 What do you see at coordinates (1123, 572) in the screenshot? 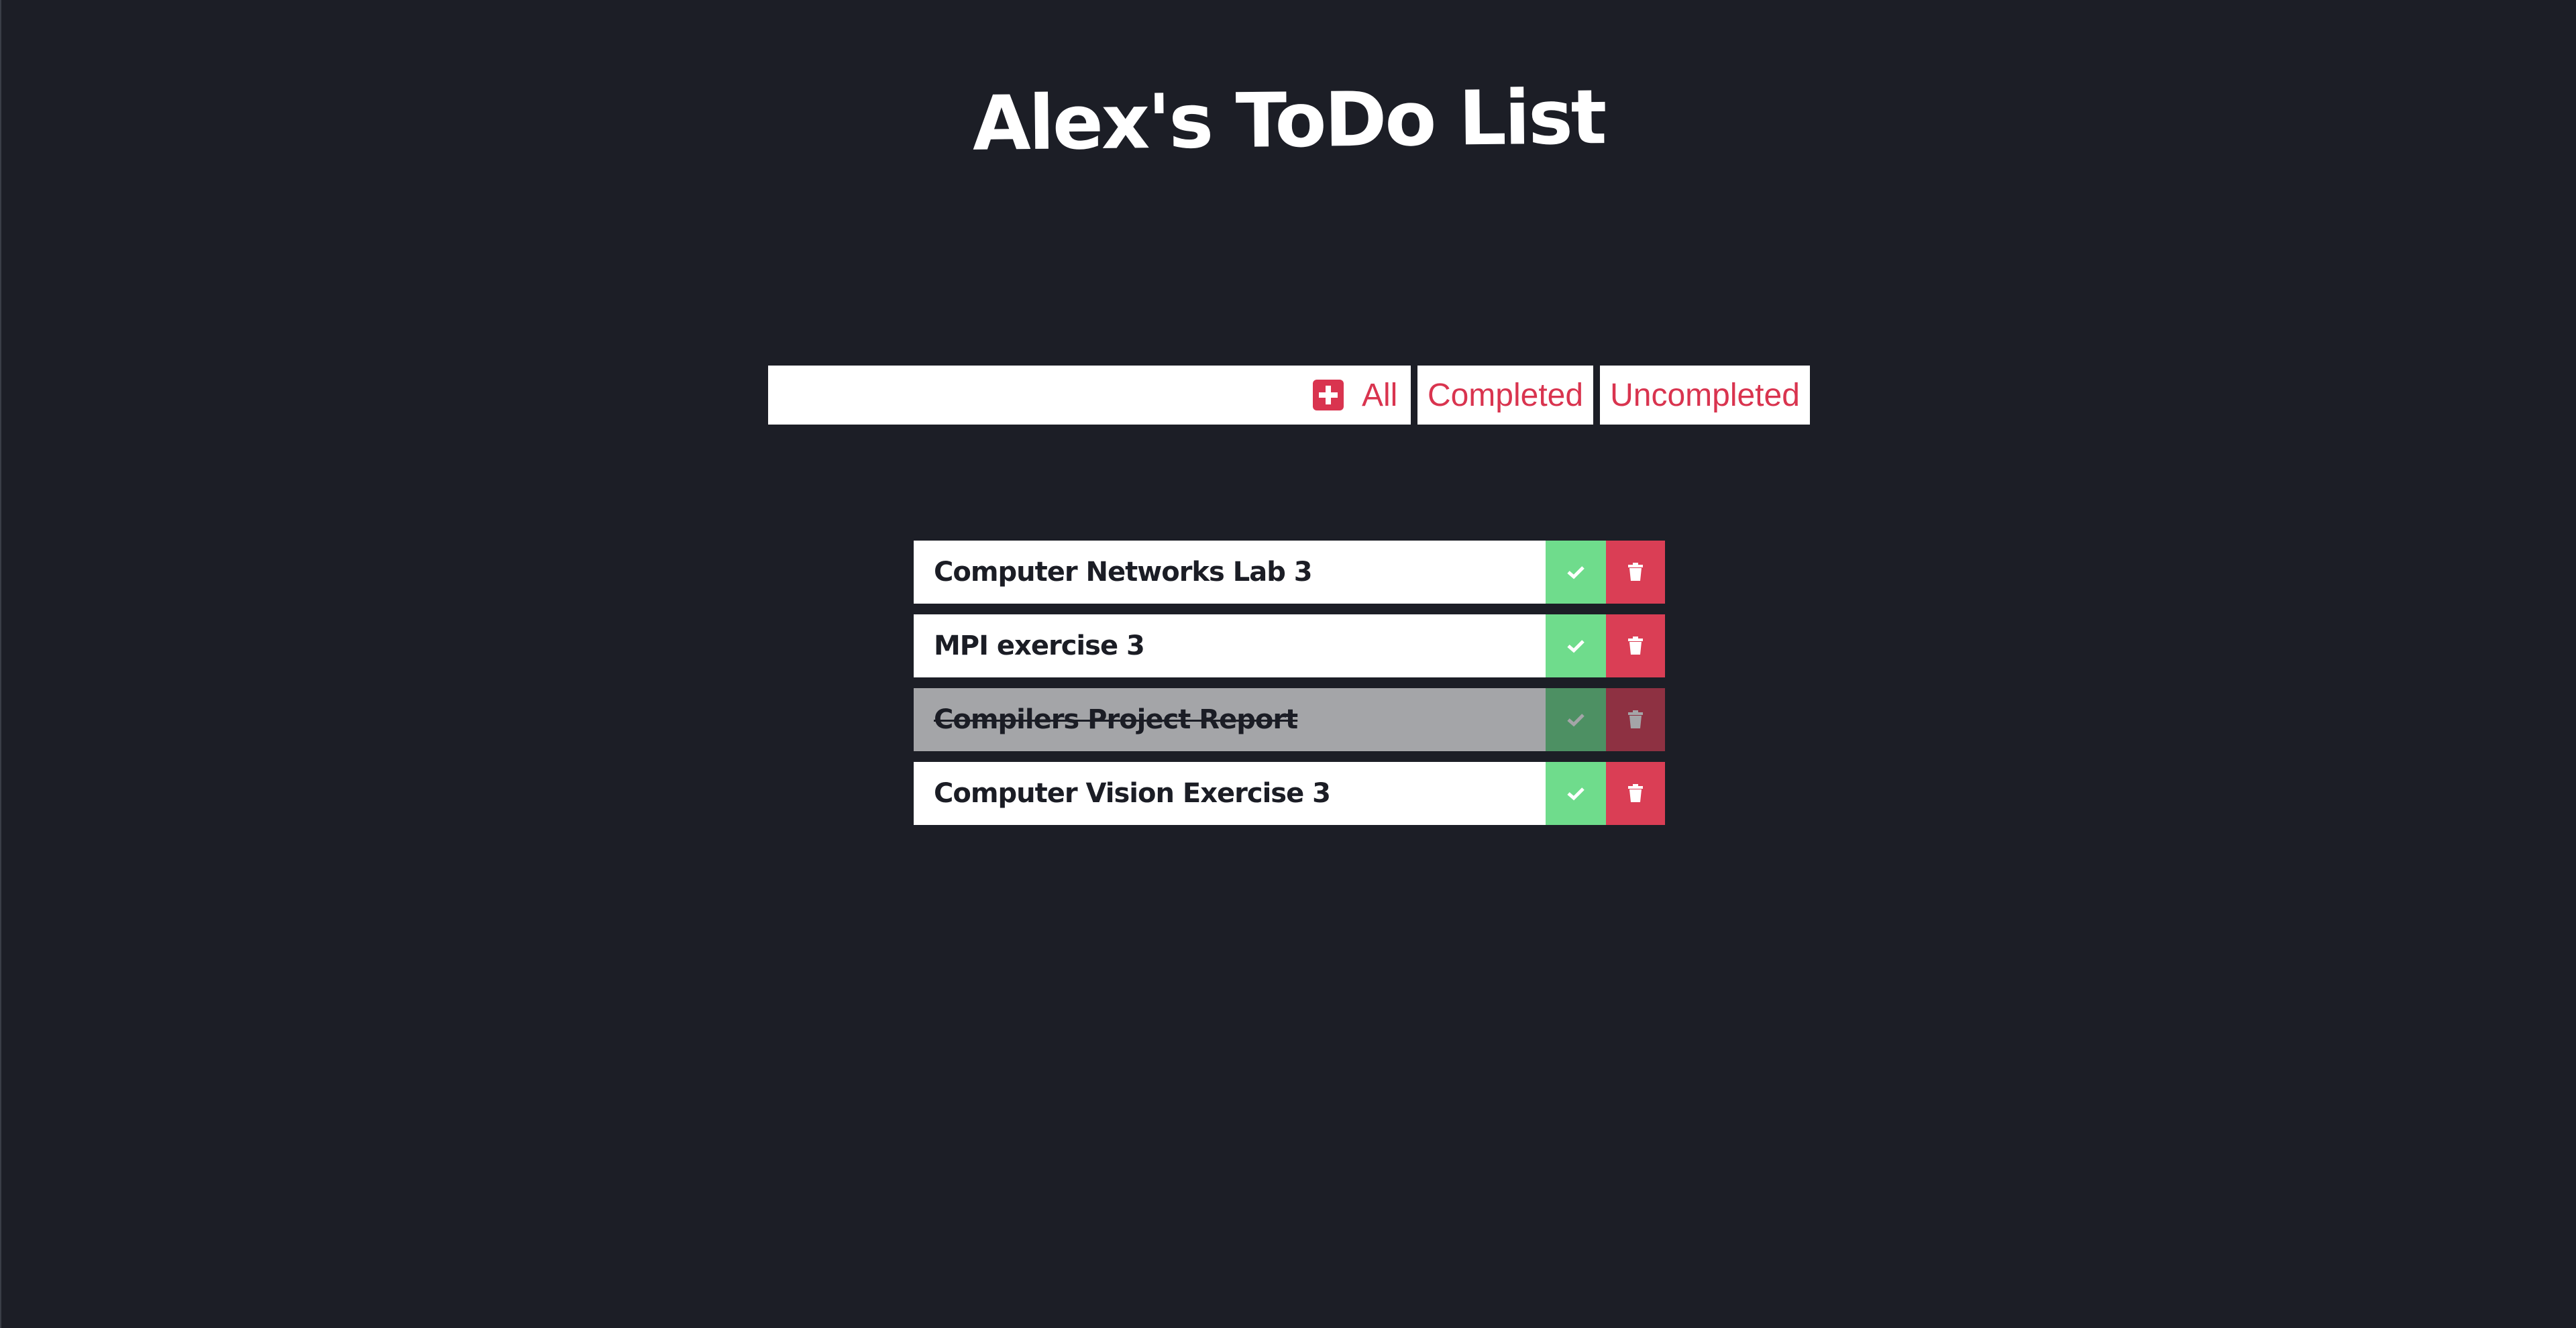
I see `todo-text: Computer Networks Lab 3` at bounding box center [1123, 572].